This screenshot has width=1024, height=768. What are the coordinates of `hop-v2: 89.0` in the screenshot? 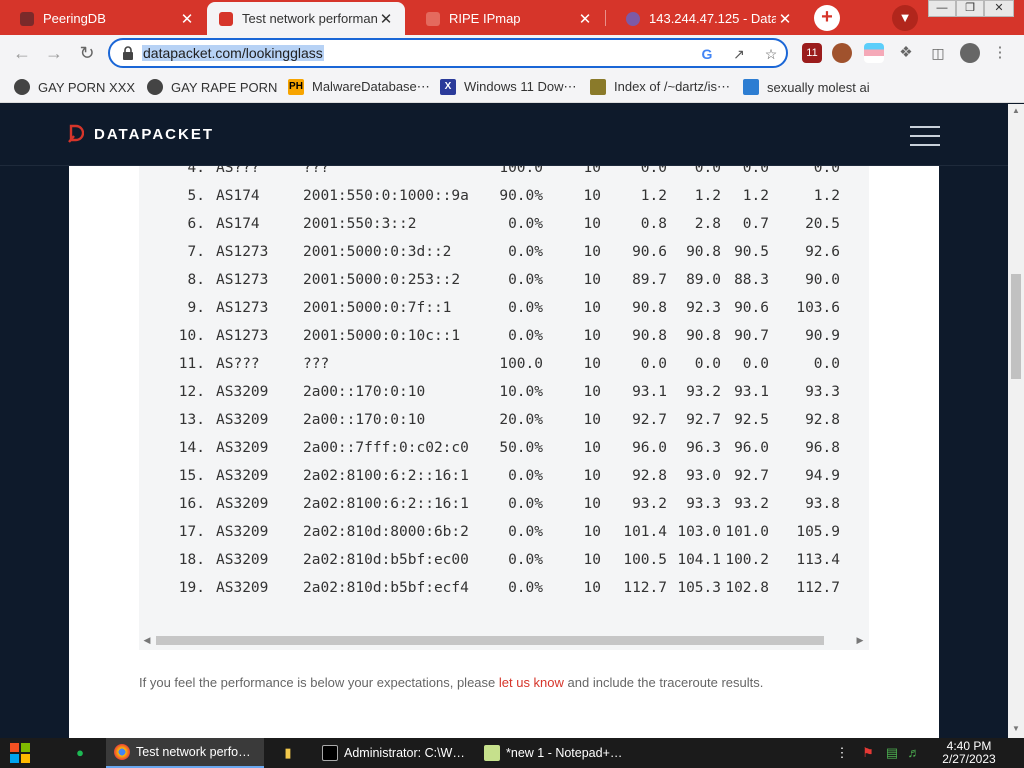 It's located at (703, 280).